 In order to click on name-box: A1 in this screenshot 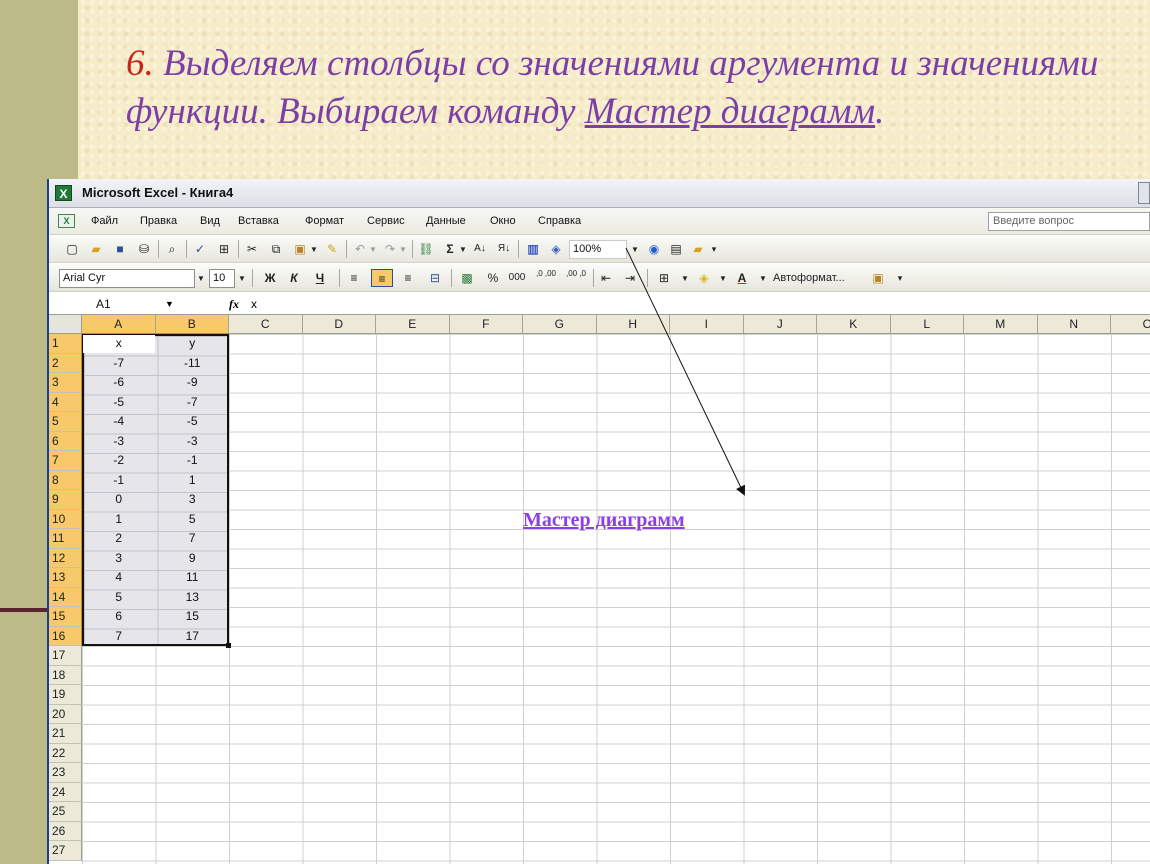, I will do `click(117, 304)`.